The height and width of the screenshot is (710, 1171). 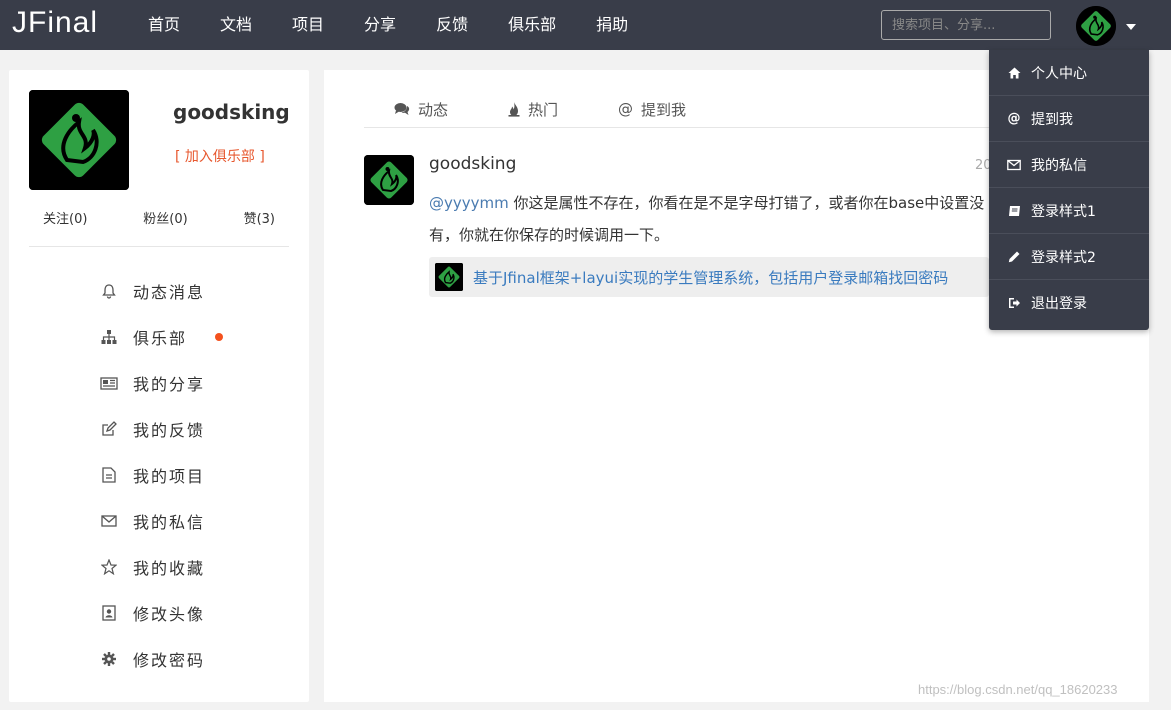 I want to click on dropdown-item-login-style-2: 登录样式2, so click(x=1069, y=257).